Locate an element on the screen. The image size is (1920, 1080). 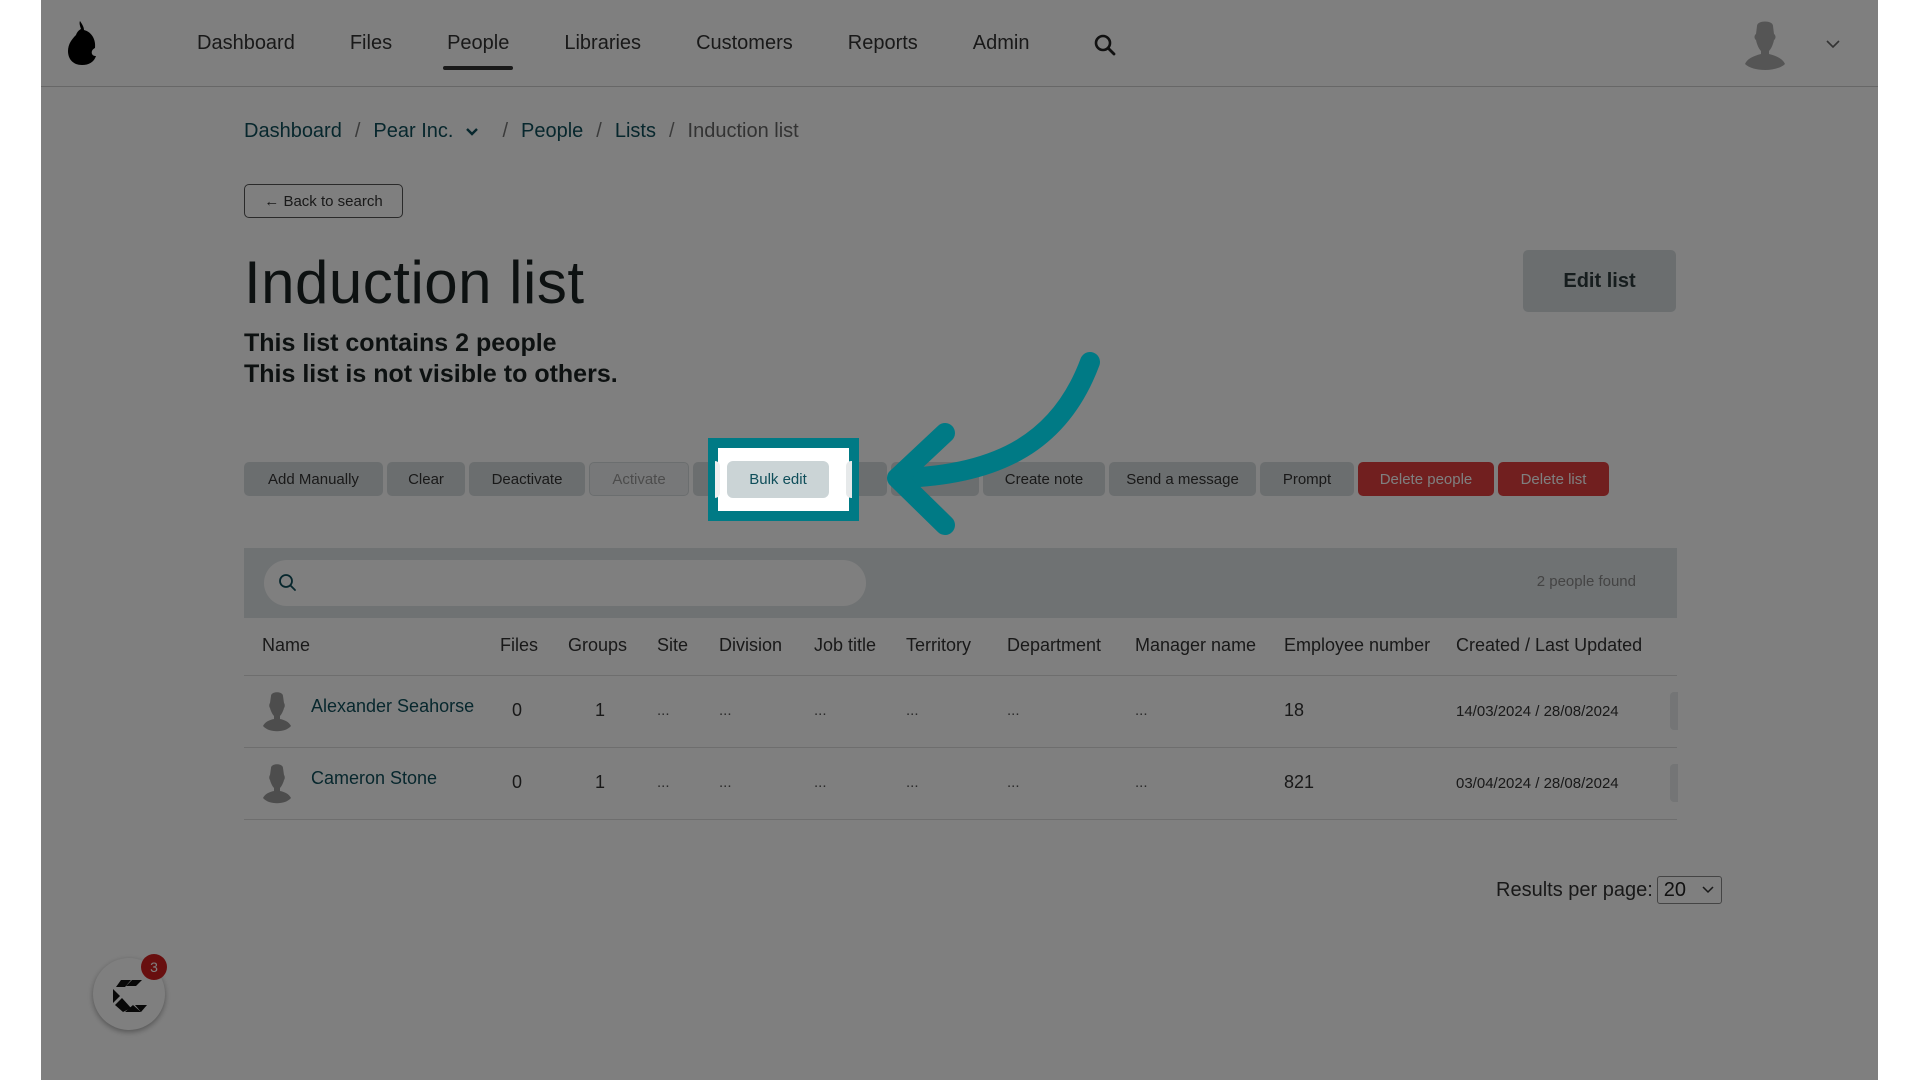
nav-label: Dashboard is located at coordinates (246, 43).